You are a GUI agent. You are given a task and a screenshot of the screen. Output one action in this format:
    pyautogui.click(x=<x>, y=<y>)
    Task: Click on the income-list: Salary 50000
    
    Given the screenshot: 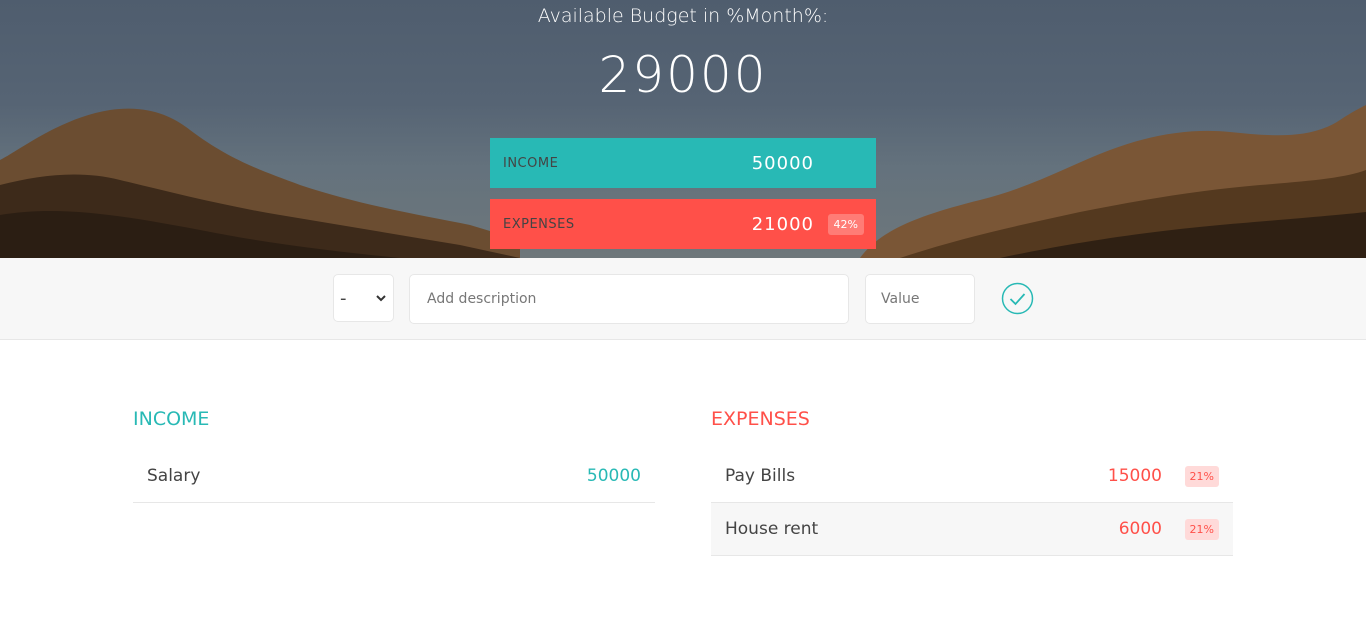 What is the action you would take?
    pyautogui.click(x=394, y=476)
    